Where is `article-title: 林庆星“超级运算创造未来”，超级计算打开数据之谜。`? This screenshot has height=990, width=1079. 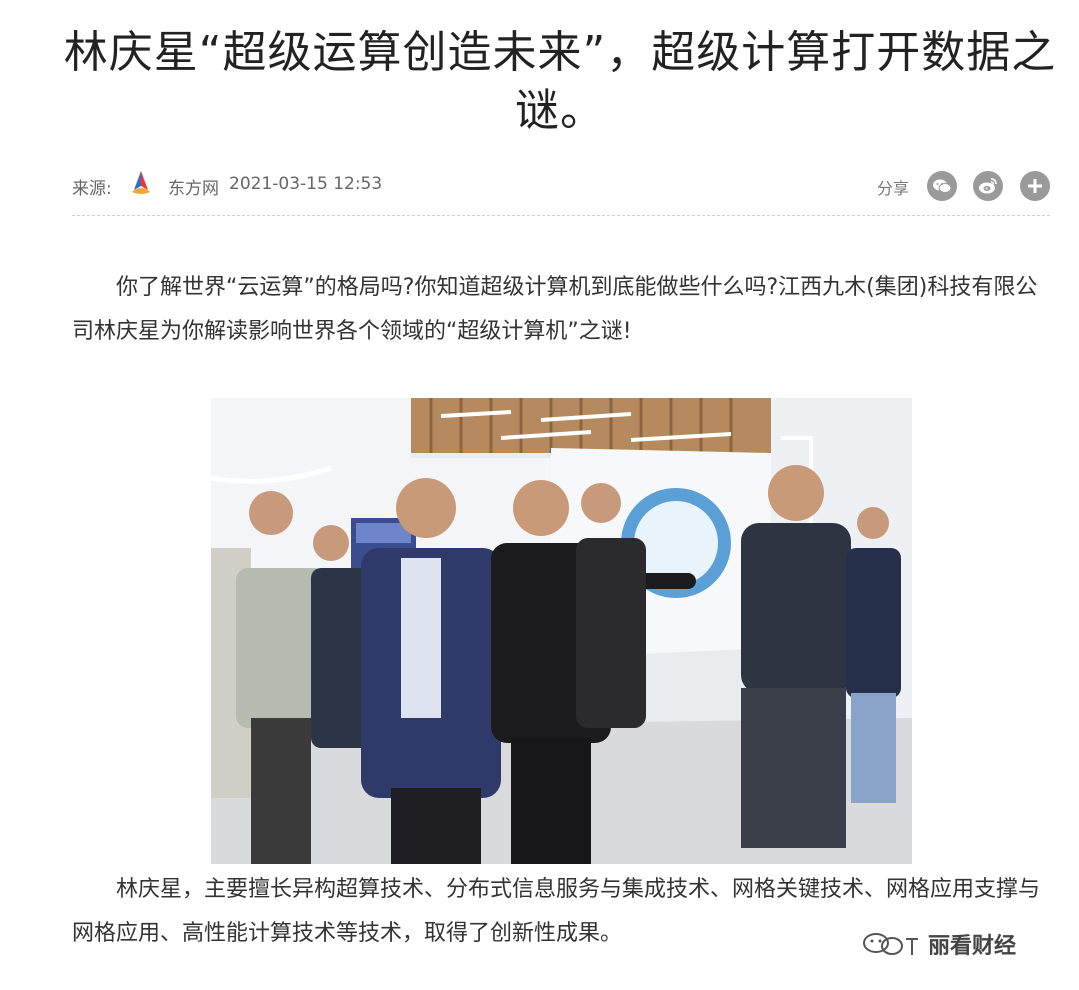
article-title: 林庆星“超级运算创造未来”，超级计算打开数据之谜。 is located at coordinates (560, 81).